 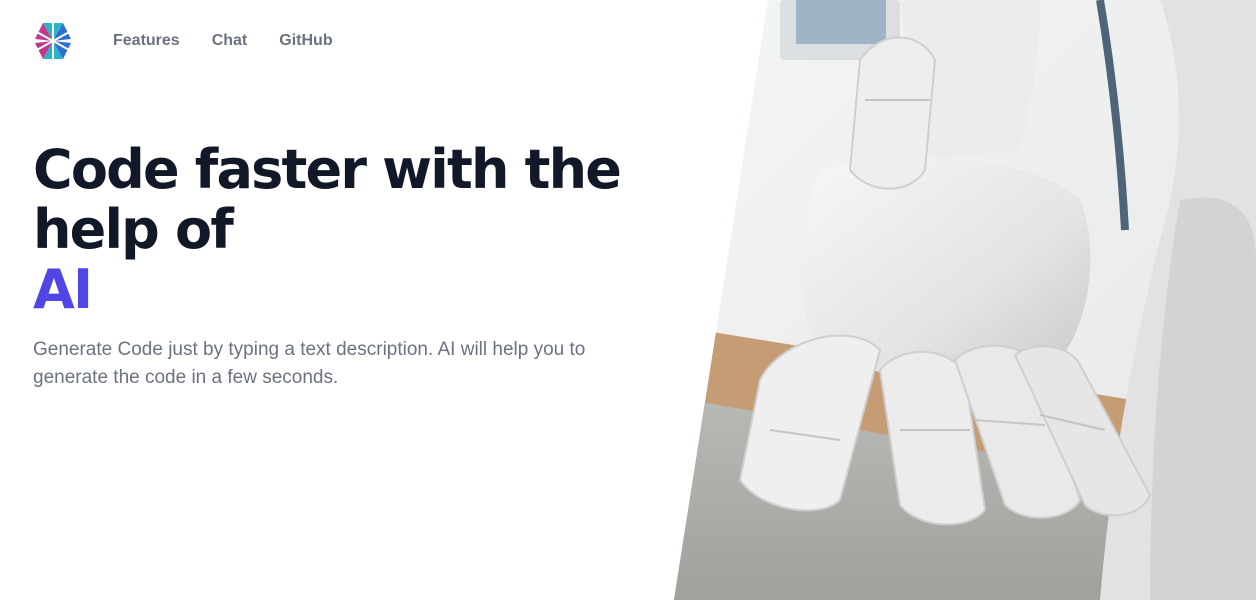 I want to click on hero-title: Code faster with the help of AI, so click(x=343, y=230).